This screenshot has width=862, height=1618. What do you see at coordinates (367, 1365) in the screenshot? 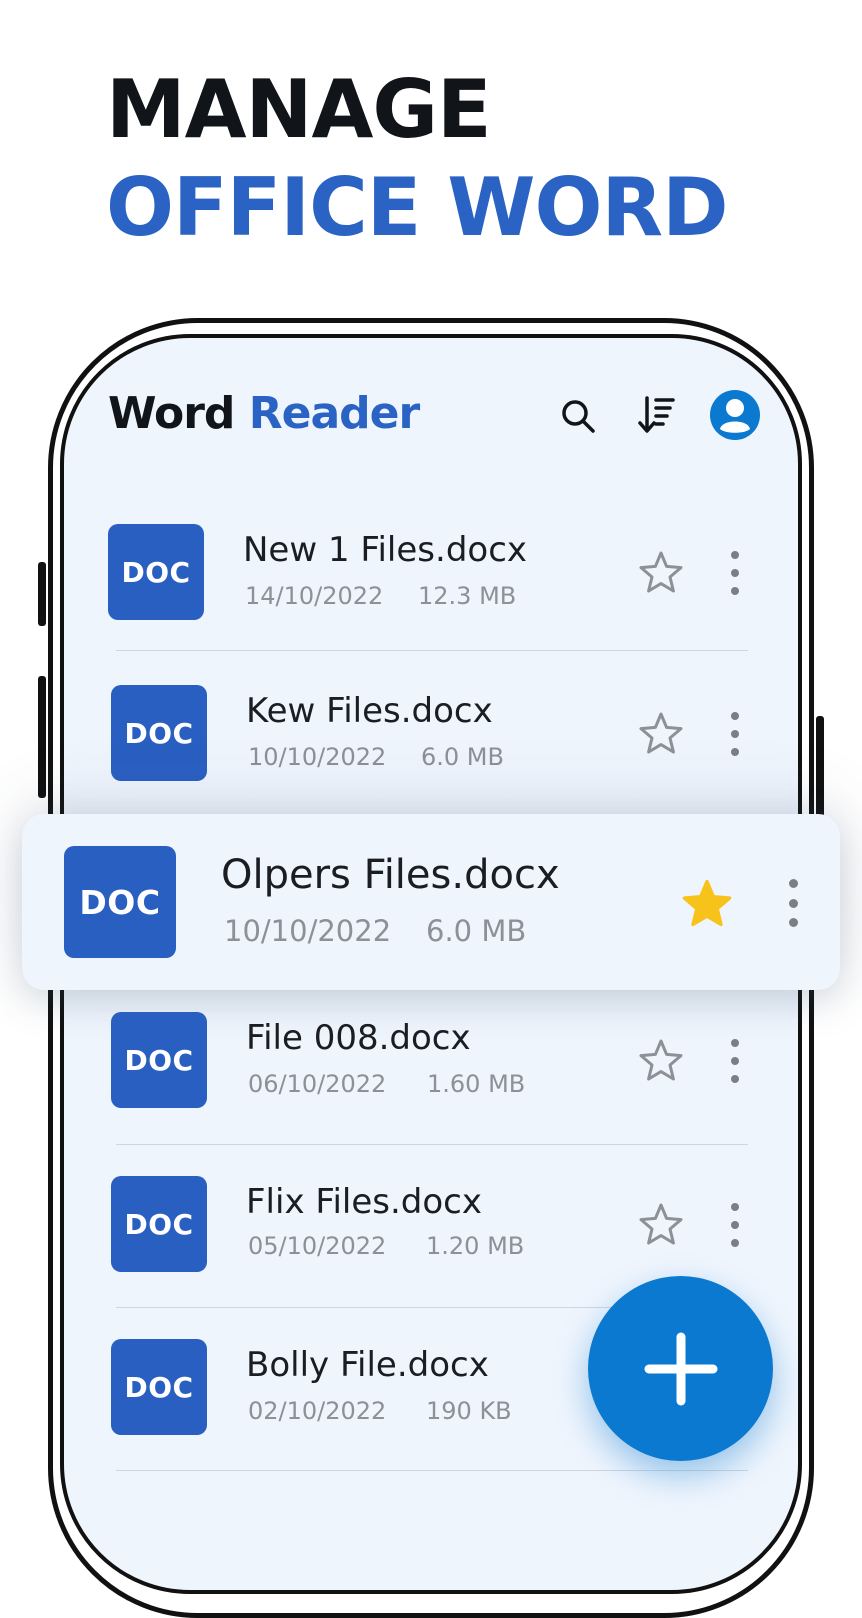
I see `file-name: Bolly File.docx` at bounding box center [367, 1365].